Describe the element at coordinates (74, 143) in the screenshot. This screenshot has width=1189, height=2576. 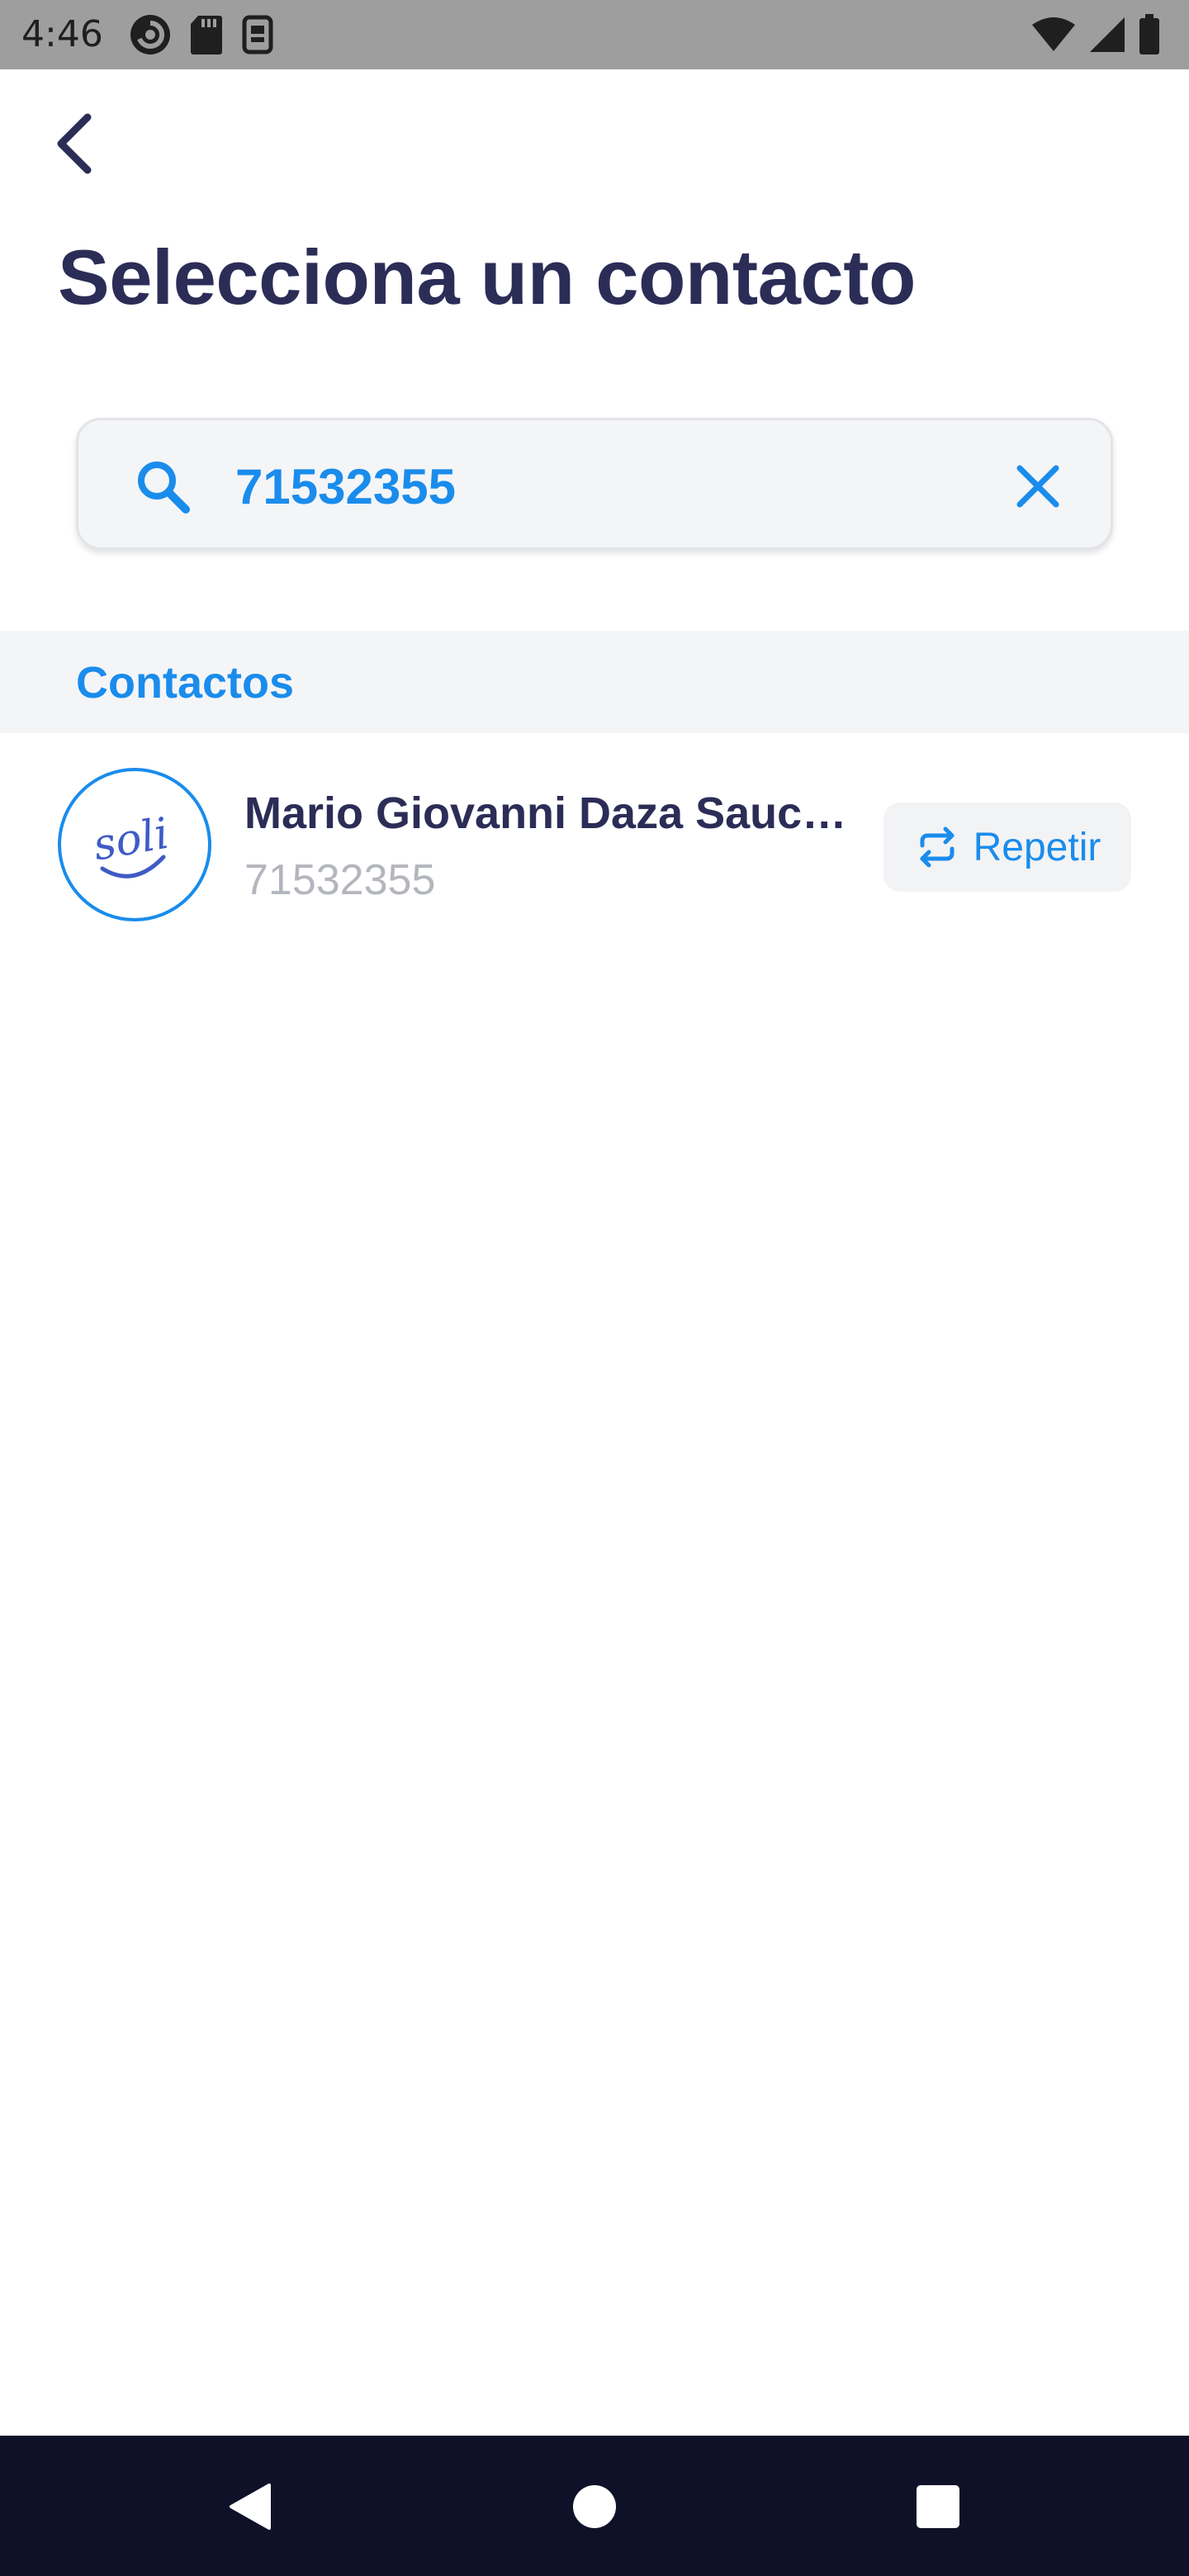
I see `chevron-left-icon` at that location.